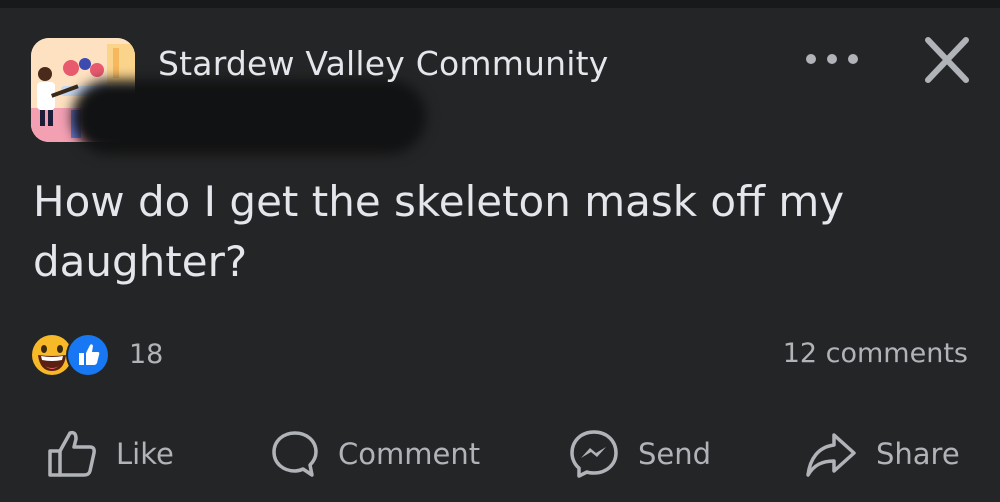 The image size is (1000, 502). Describe the element at coordinates (295, 454) in the screenshot. I see `comment-icon` at that location.